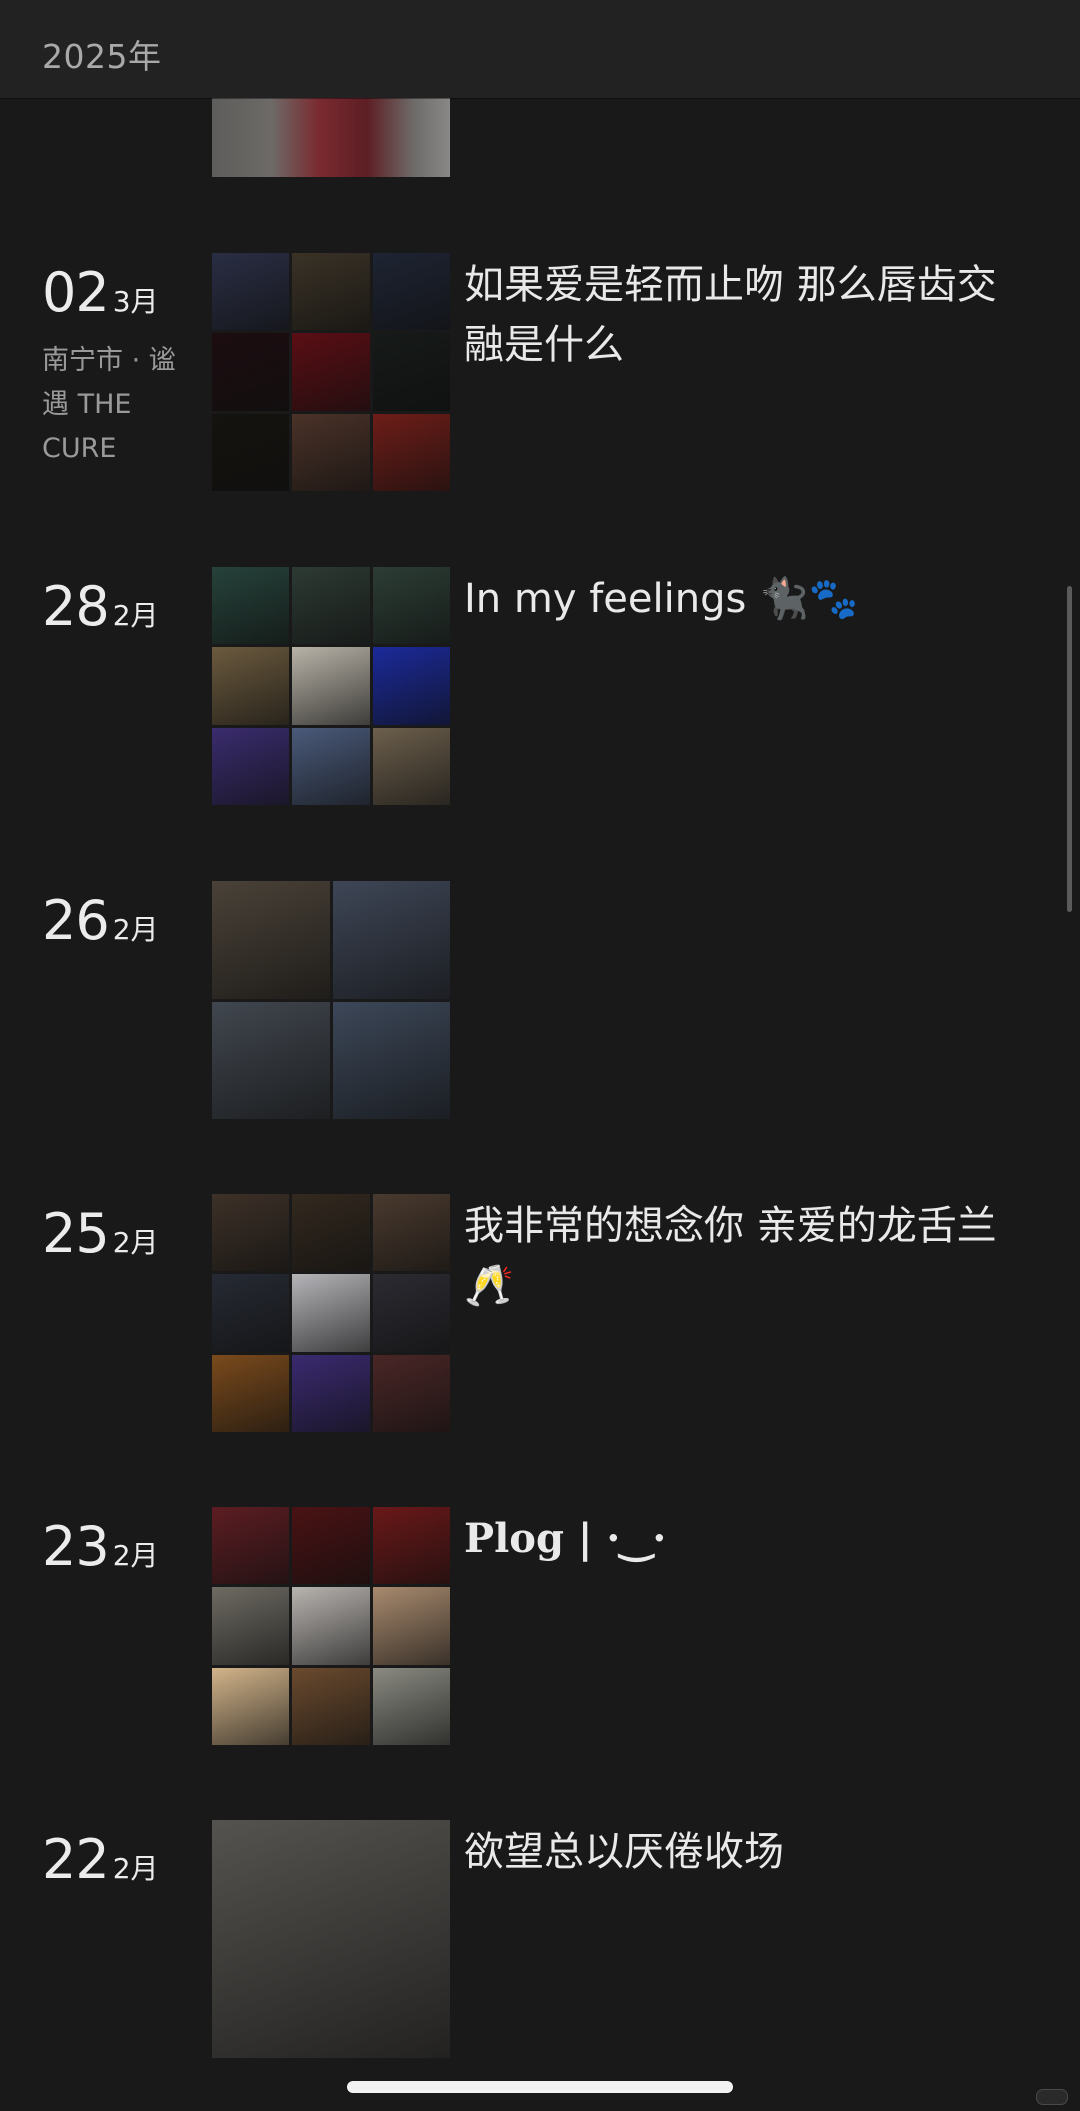 This screenshot has height=2111, width=1080. What do you see at coordinates (76, 1546) in the screenshot?
I see `entry-day: 23` at bounding box center [76, 1546].